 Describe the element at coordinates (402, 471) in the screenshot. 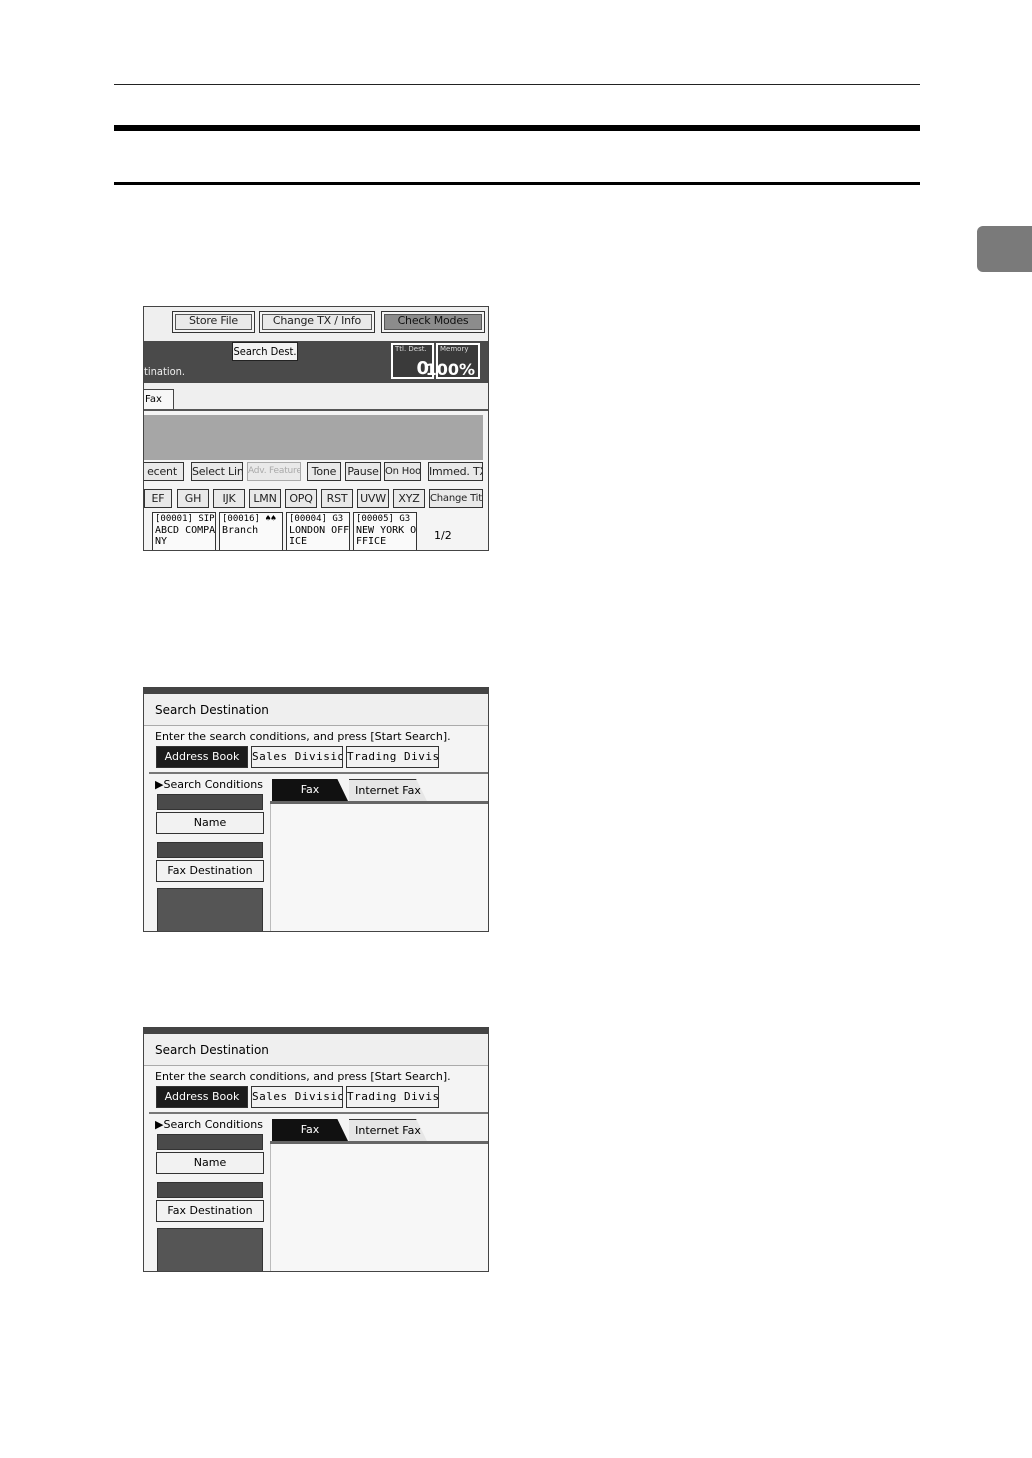

I see `on-hook-button: On Hook` at that location.